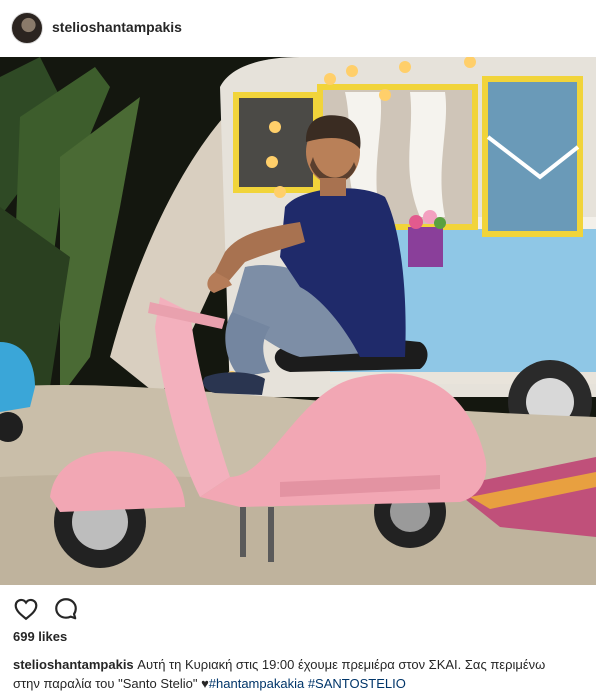 This screenshot has height=696, width=596. What do you see at coordinates (40, 636) in the screenshot?
I see `likes-count: 699 likes` at bounding box center [40, 636].